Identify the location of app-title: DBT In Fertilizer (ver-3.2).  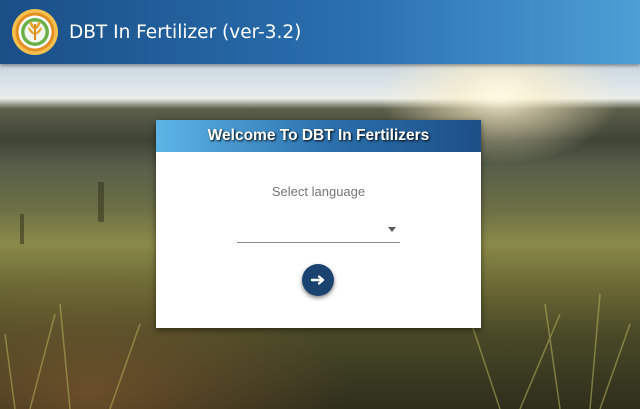
(185, 32).